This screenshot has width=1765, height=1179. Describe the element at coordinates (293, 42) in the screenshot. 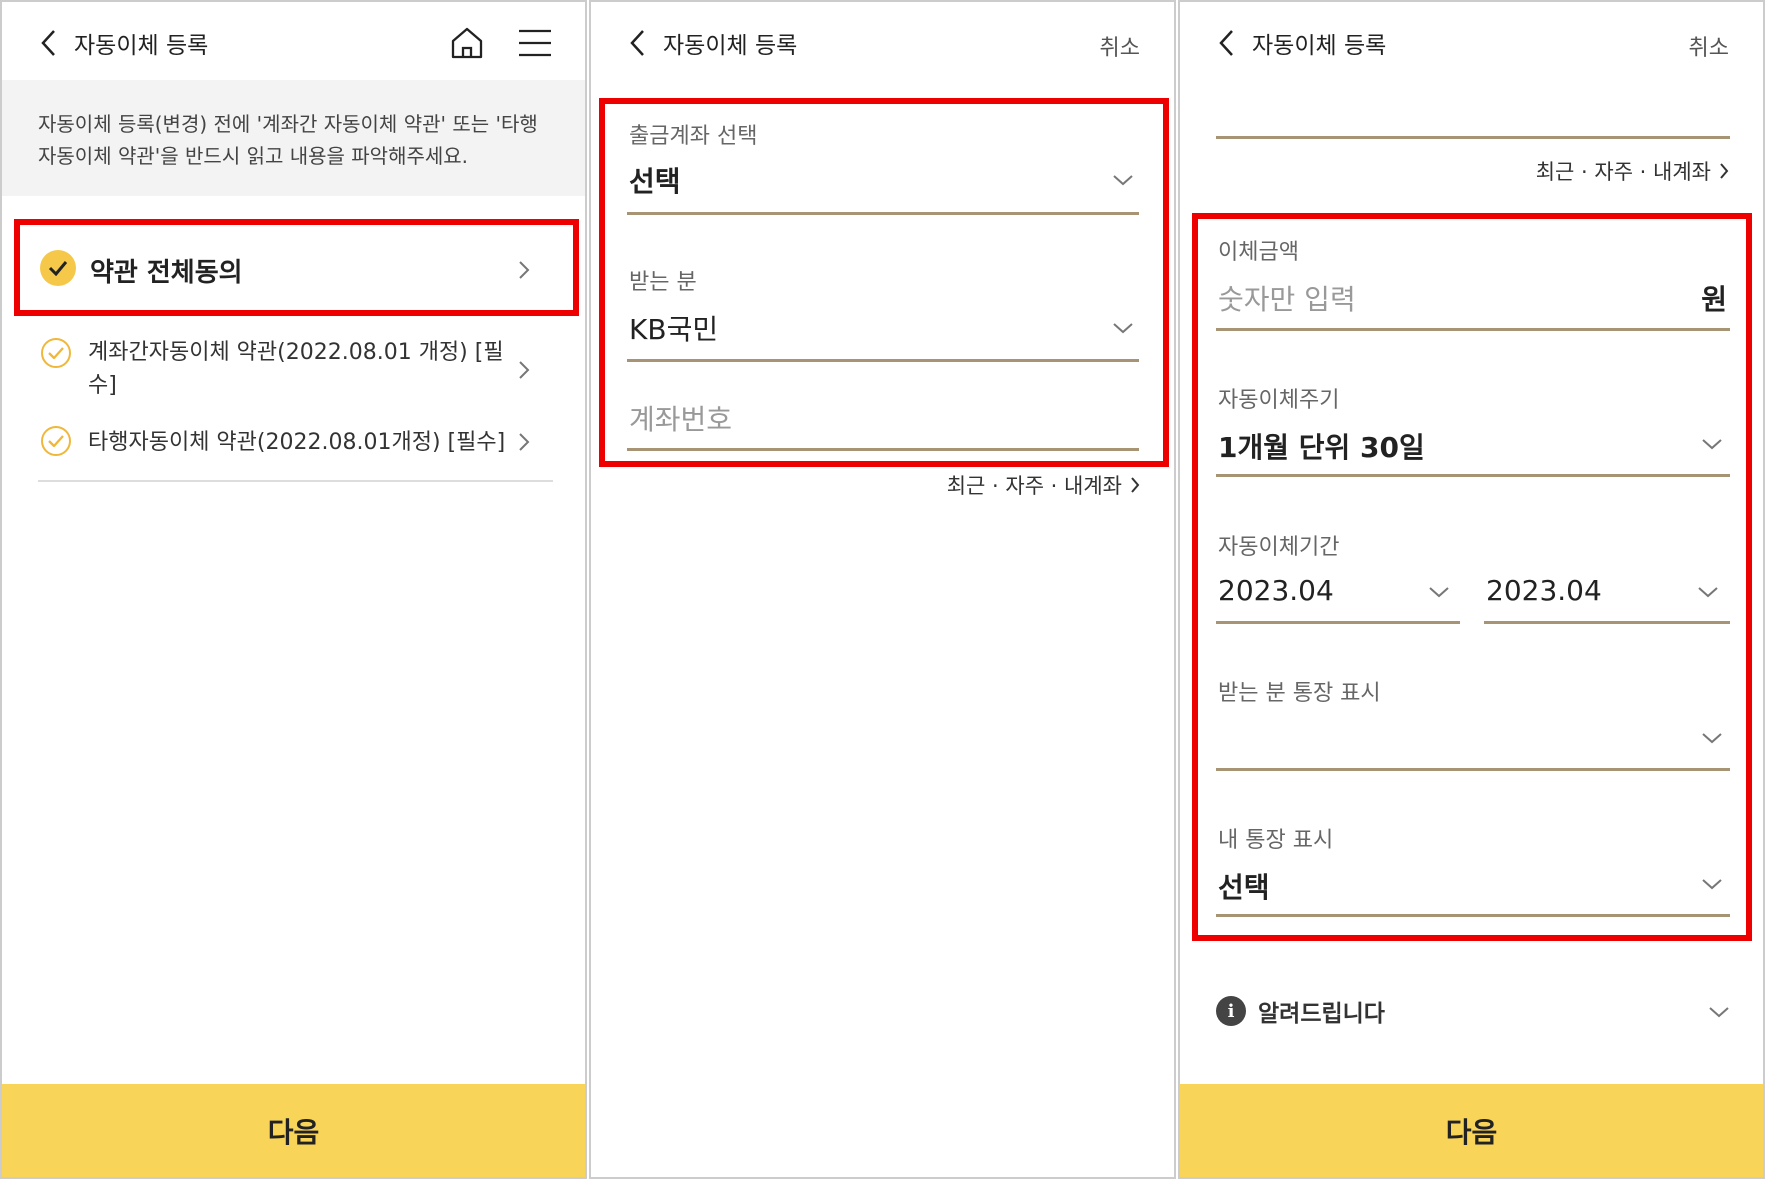

I see `header: 자동이체 등록` at that location.